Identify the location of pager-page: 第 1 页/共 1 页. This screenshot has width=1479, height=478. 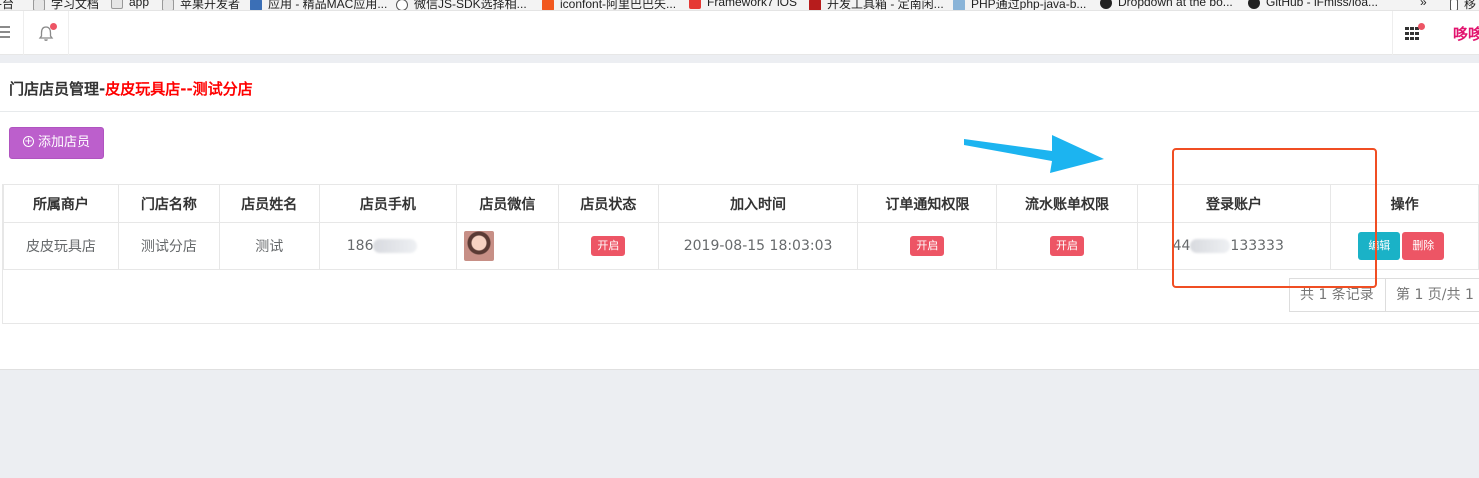
(1432, 295).